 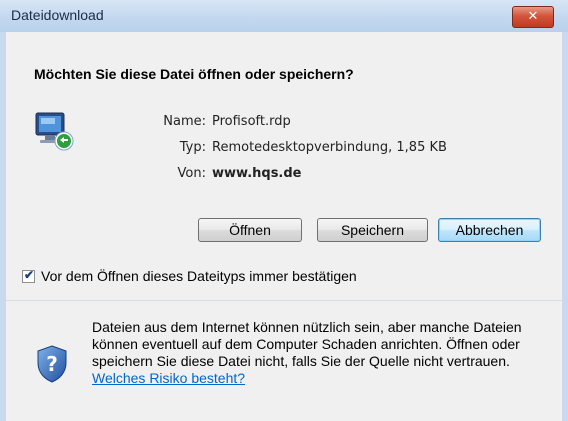 I want to click on close-icon: ✕, so click(x=533, y=16).